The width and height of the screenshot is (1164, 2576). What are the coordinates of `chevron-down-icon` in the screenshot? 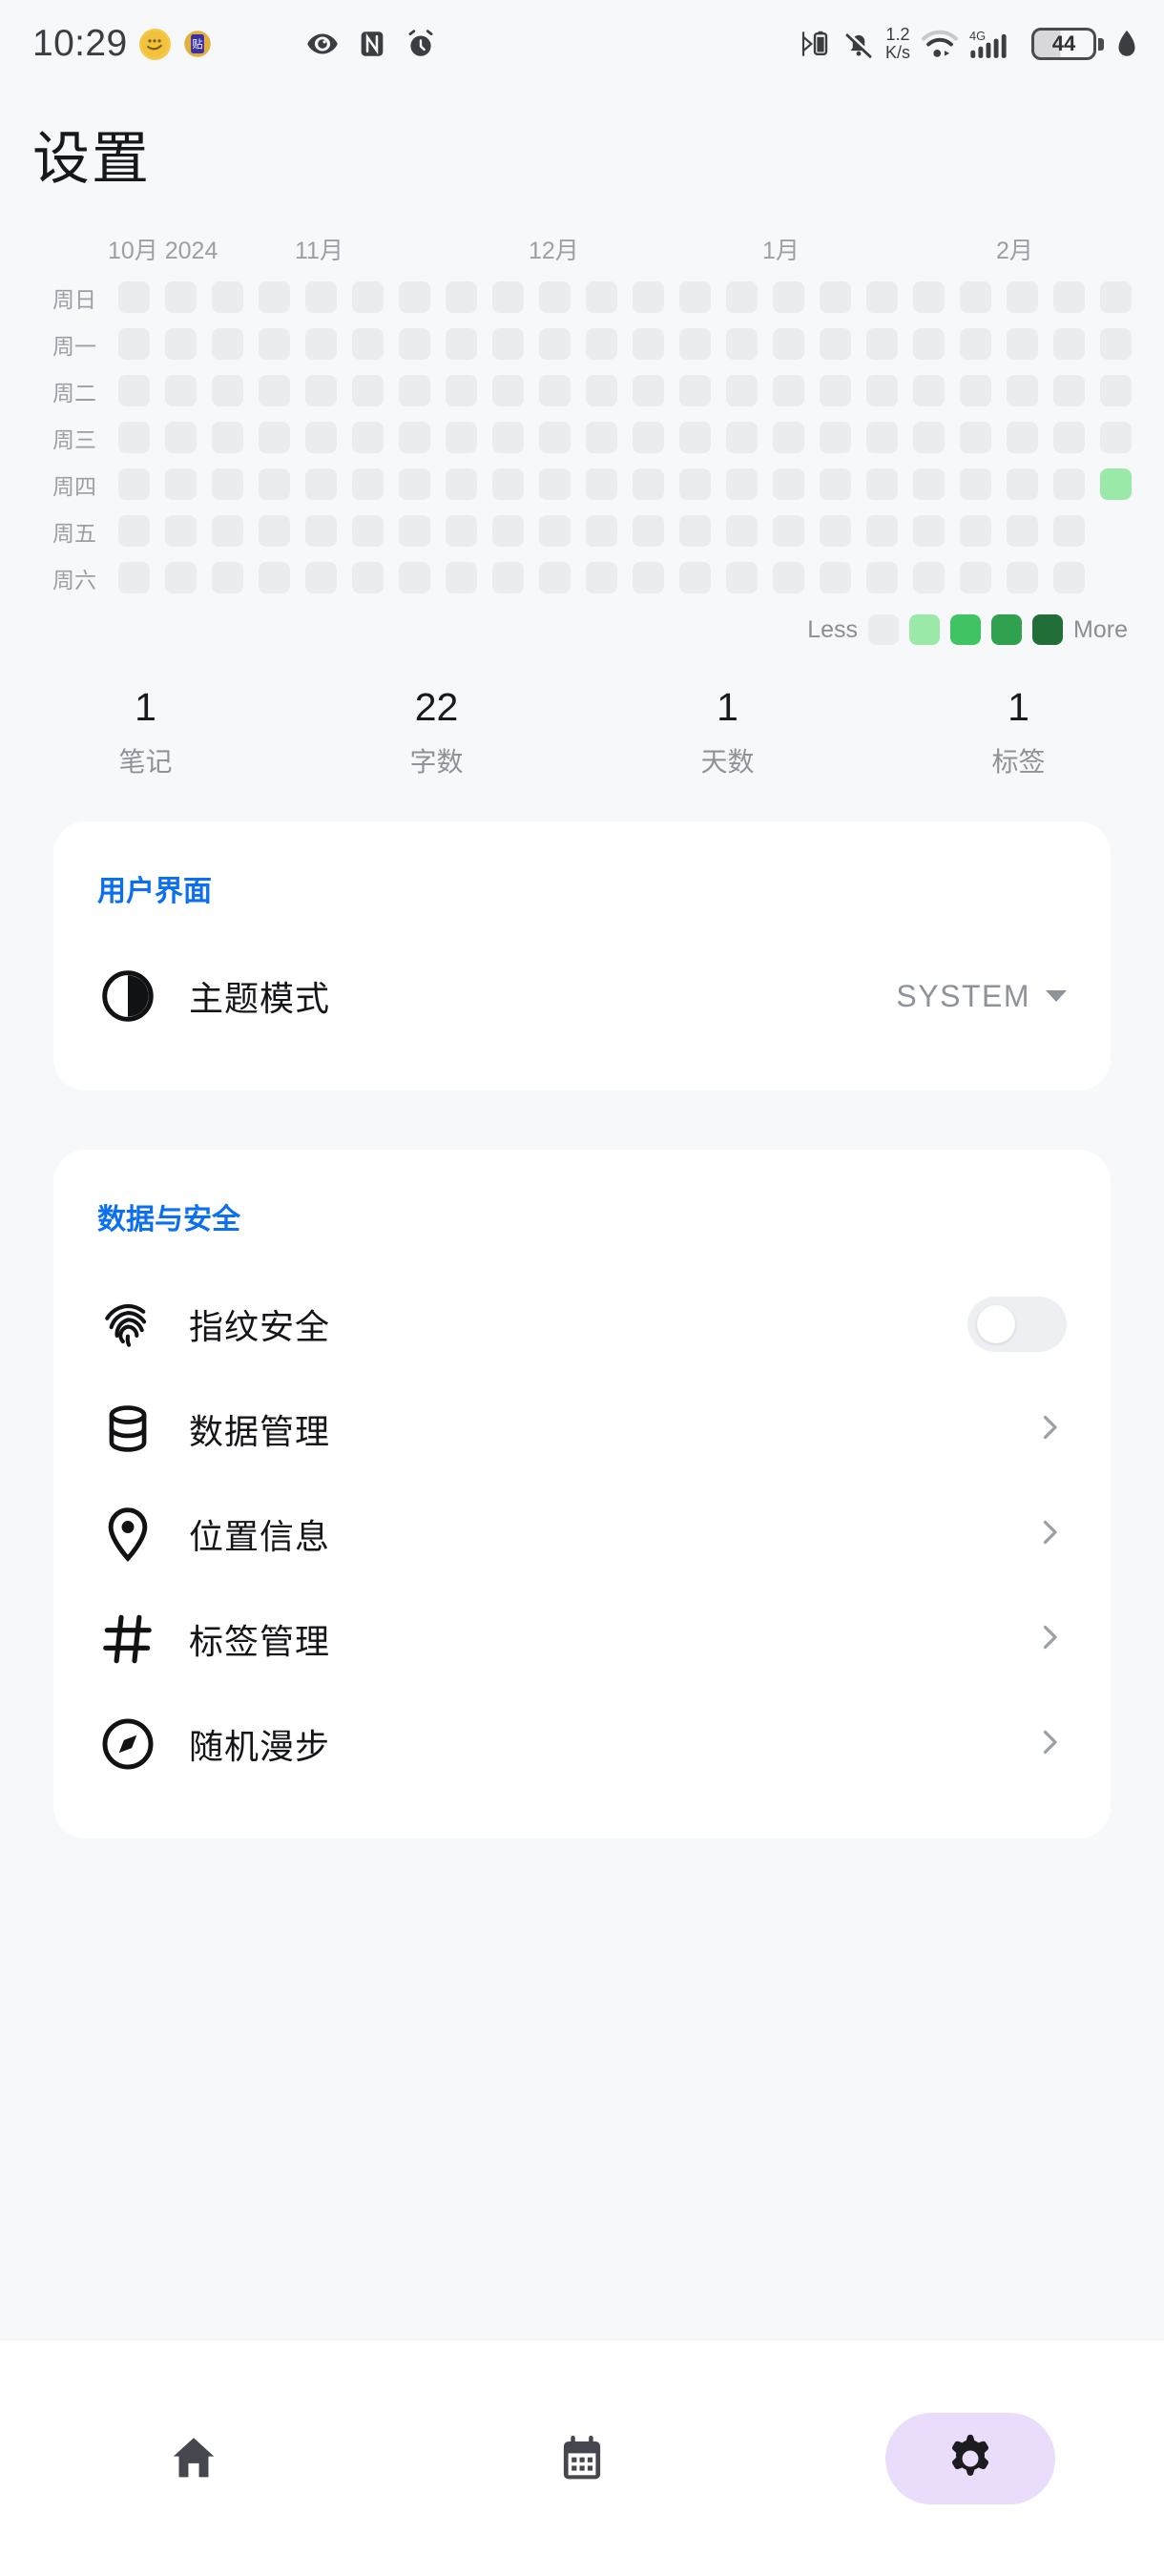 It's located at (1056, 996).